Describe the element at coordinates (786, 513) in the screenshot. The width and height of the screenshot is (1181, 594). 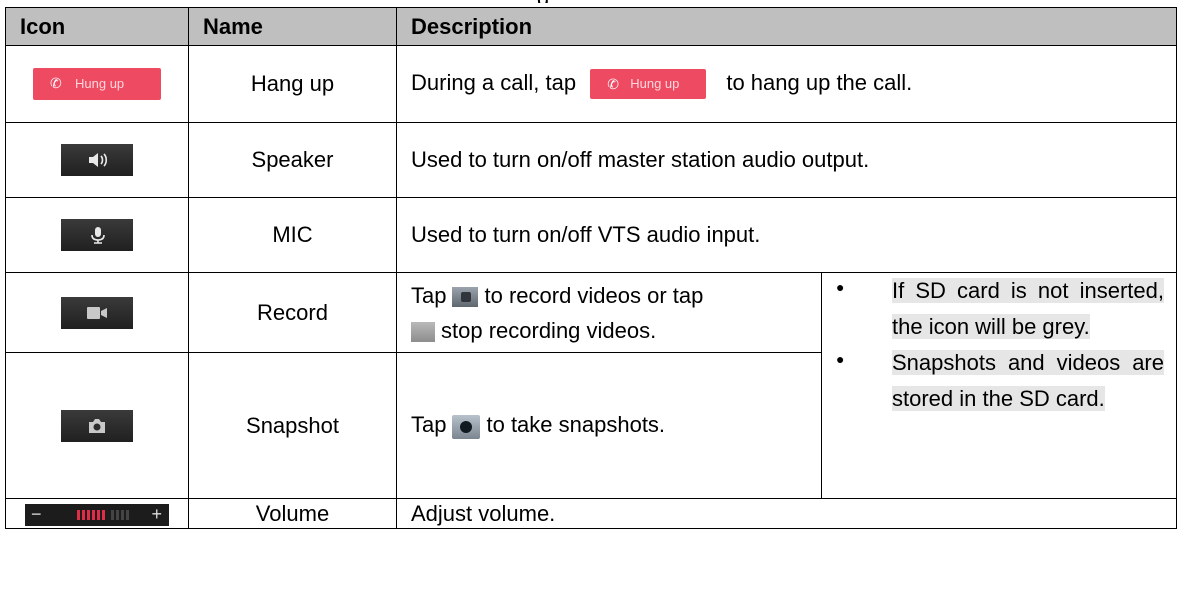
I see `desc-volume: Adjust volume.` at that location.